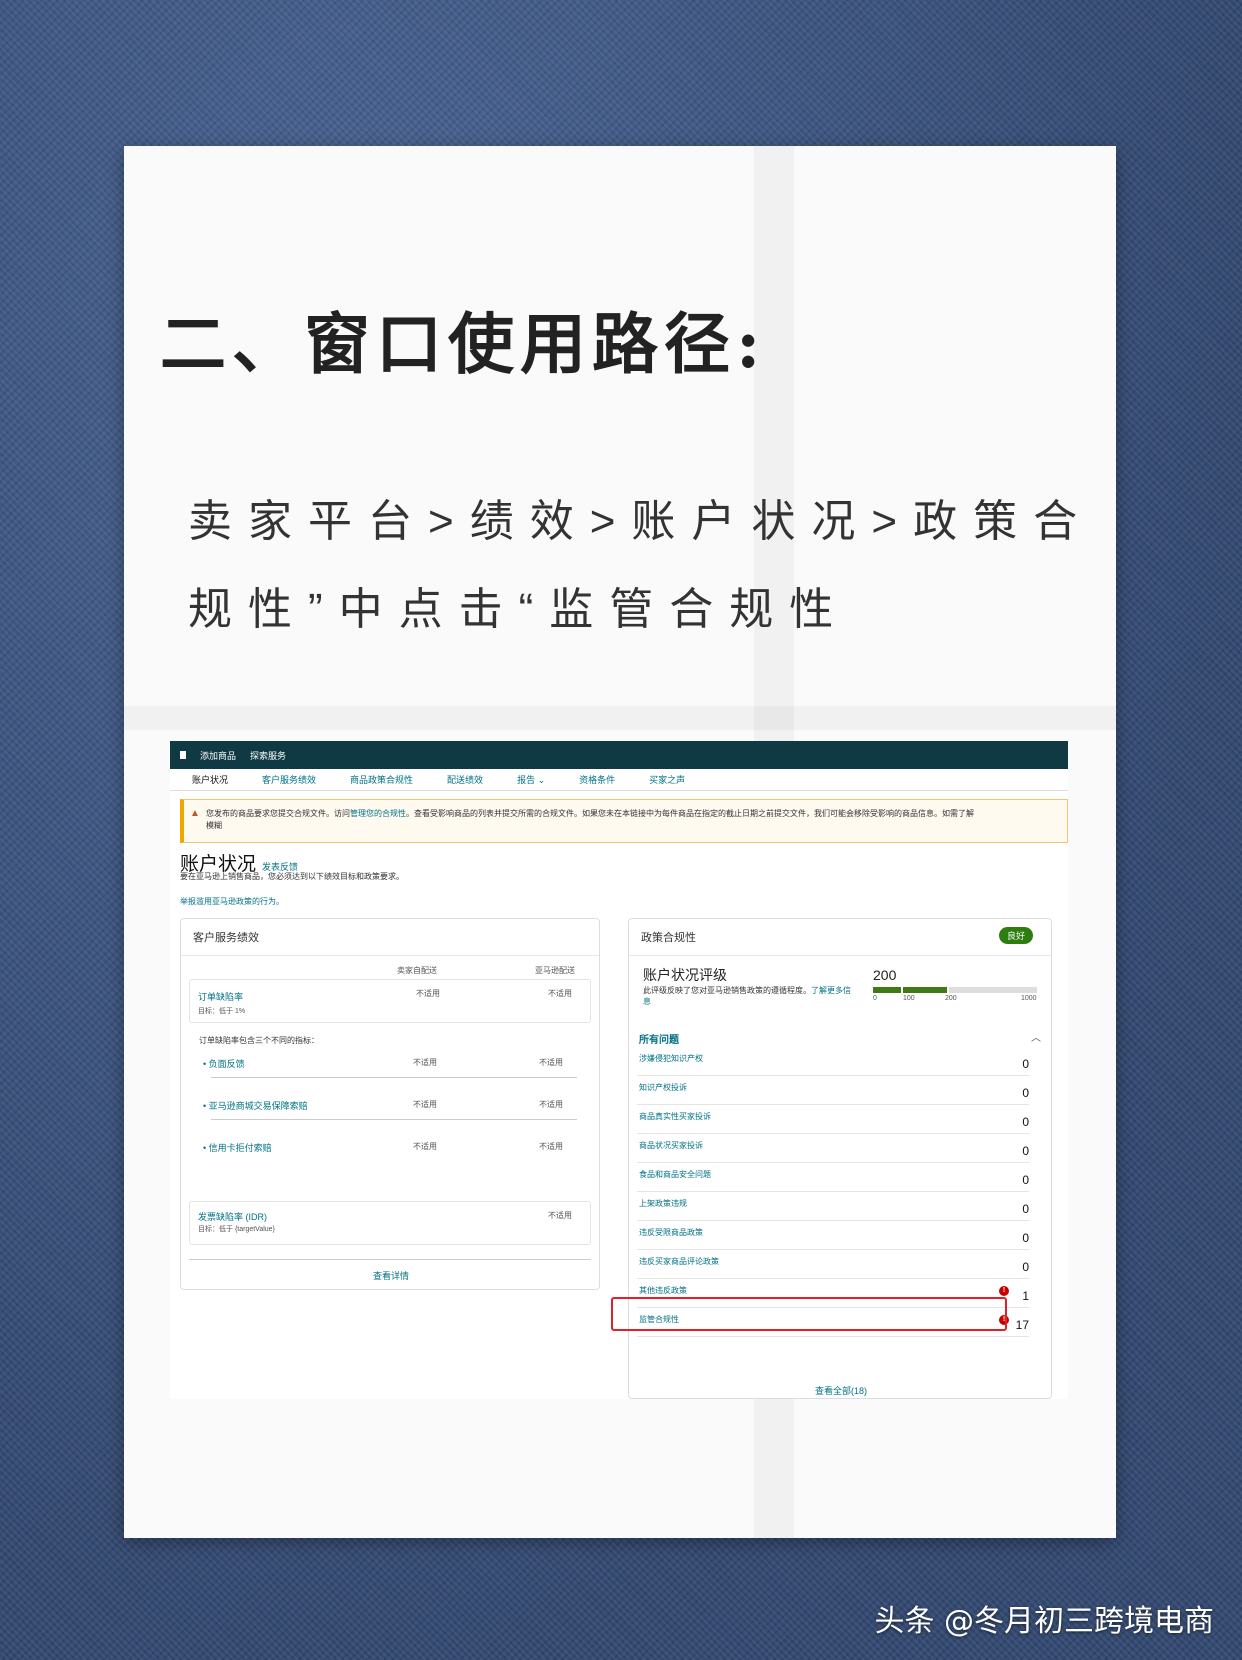 This screenshot has height=1660, width=1242. What do you see at coordinates (951, 998) in the screenshot?
I see `rating-tick: 200` at bounding box center [951, 998].